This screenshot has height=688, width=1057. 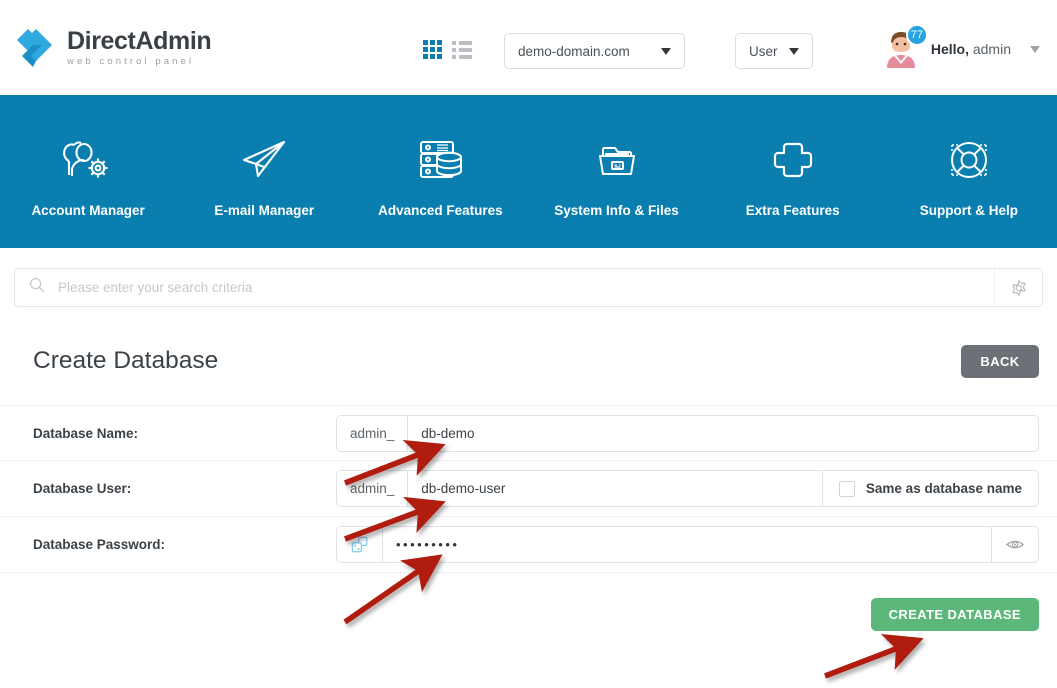 I want to click on database-name-label: Database Name:, so click(x=86, y=433).